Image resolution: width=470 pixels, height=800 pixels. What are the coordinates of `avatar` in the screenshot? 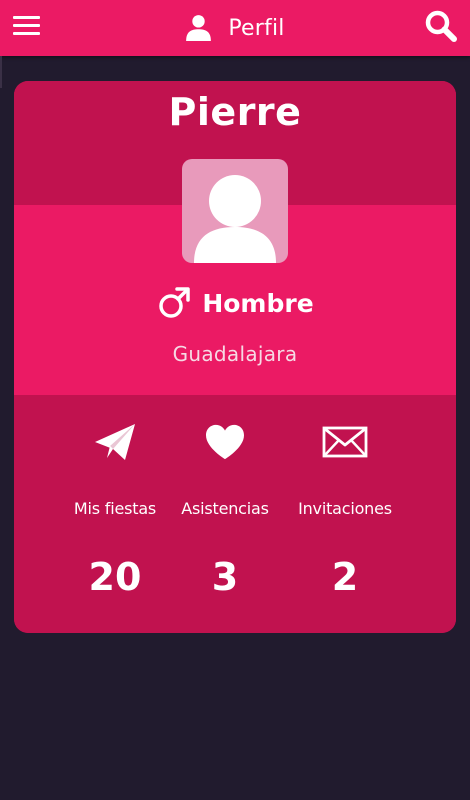 It's located at (235, 211).